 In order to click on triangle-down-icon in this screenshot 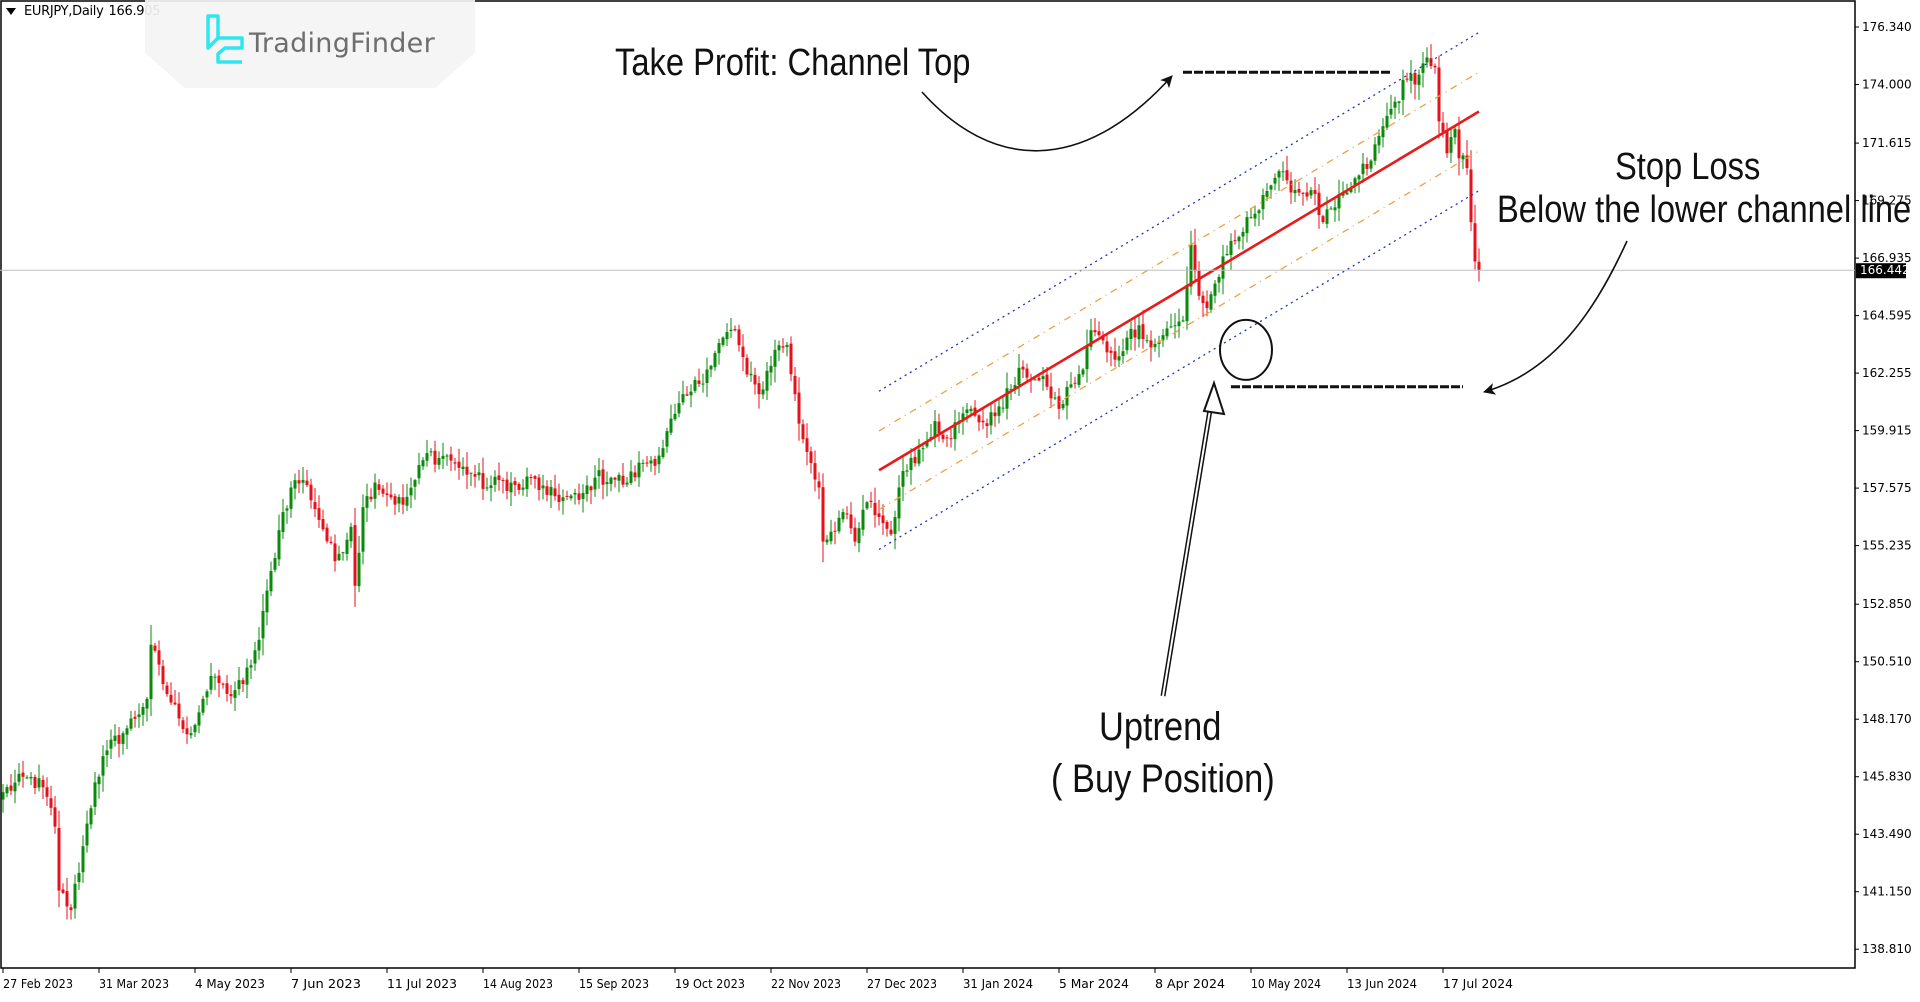, I will do `click(11, 11)`.